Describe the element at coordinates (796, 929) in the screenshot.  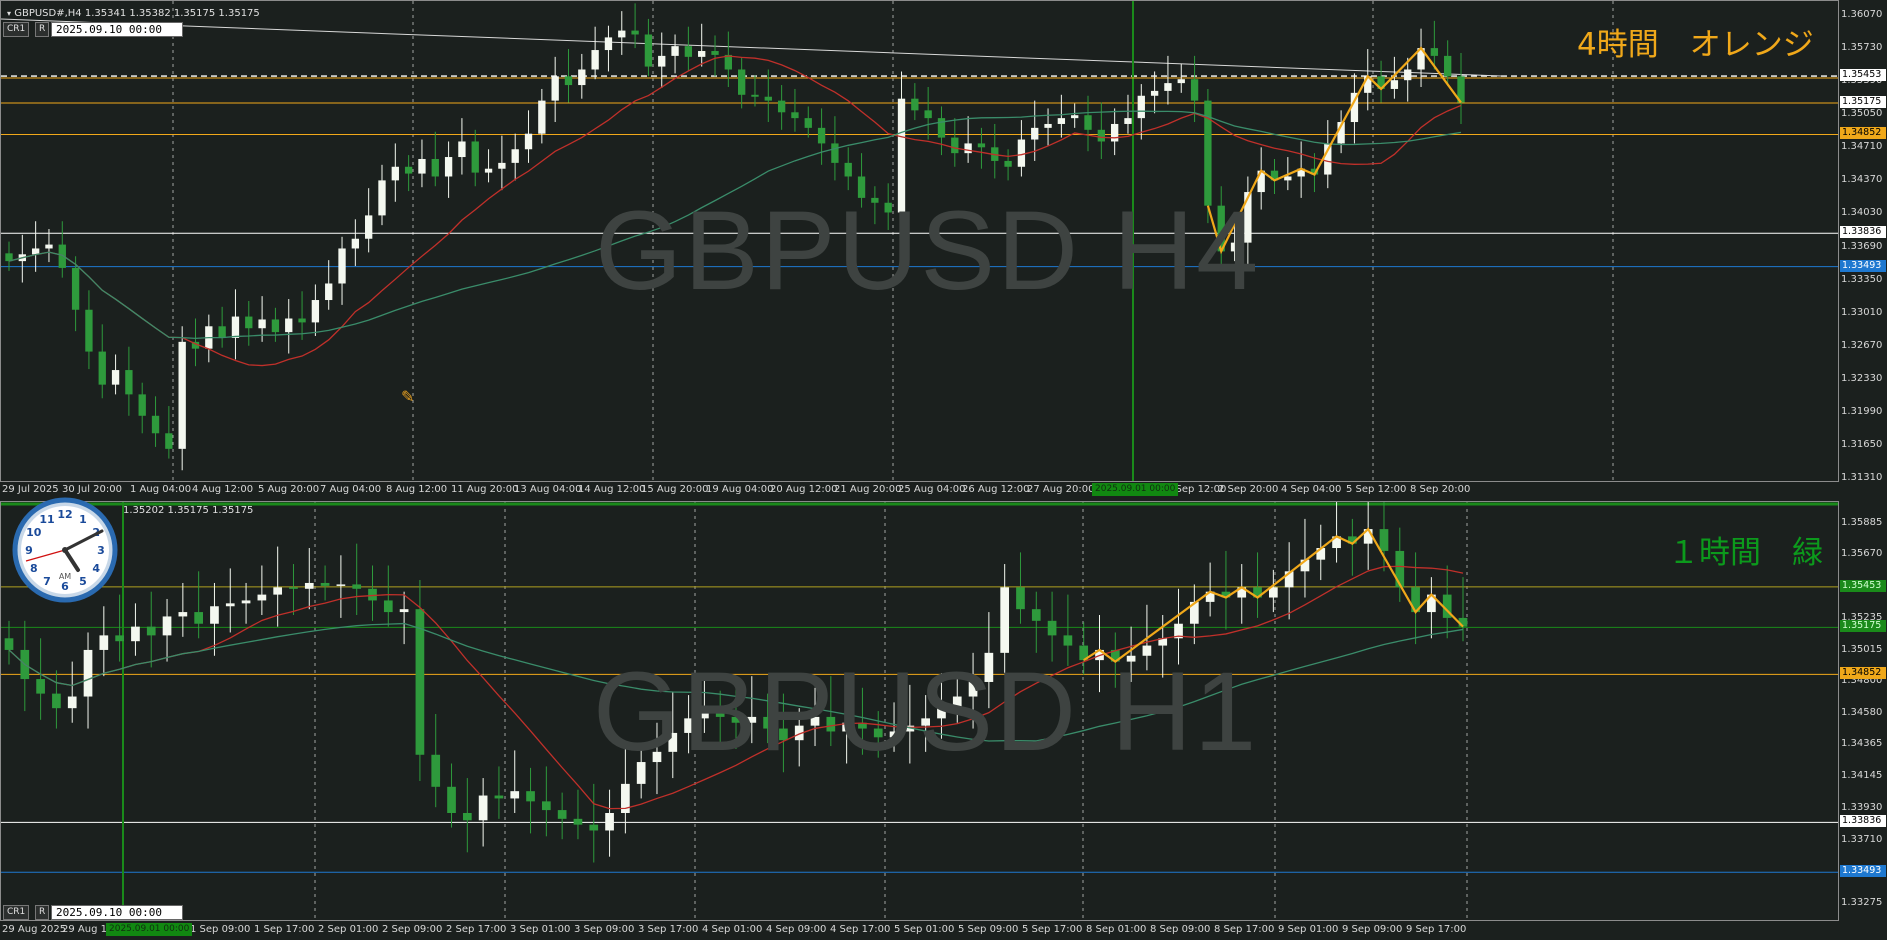
I see `time-tick-label: 4 Sep 09:00` at that location.